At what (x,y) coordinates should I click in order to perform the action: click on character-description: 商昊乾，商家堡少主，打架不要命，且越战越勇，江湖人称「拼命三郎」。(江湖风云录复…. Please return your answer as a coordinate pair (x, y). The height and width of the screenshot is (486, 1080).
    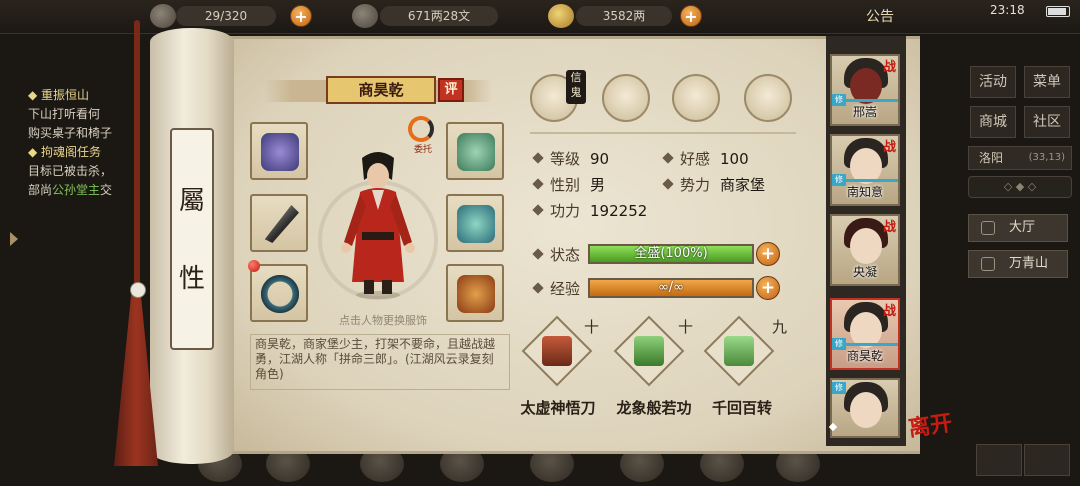
    Looking at the image, I should click on (380, 362).